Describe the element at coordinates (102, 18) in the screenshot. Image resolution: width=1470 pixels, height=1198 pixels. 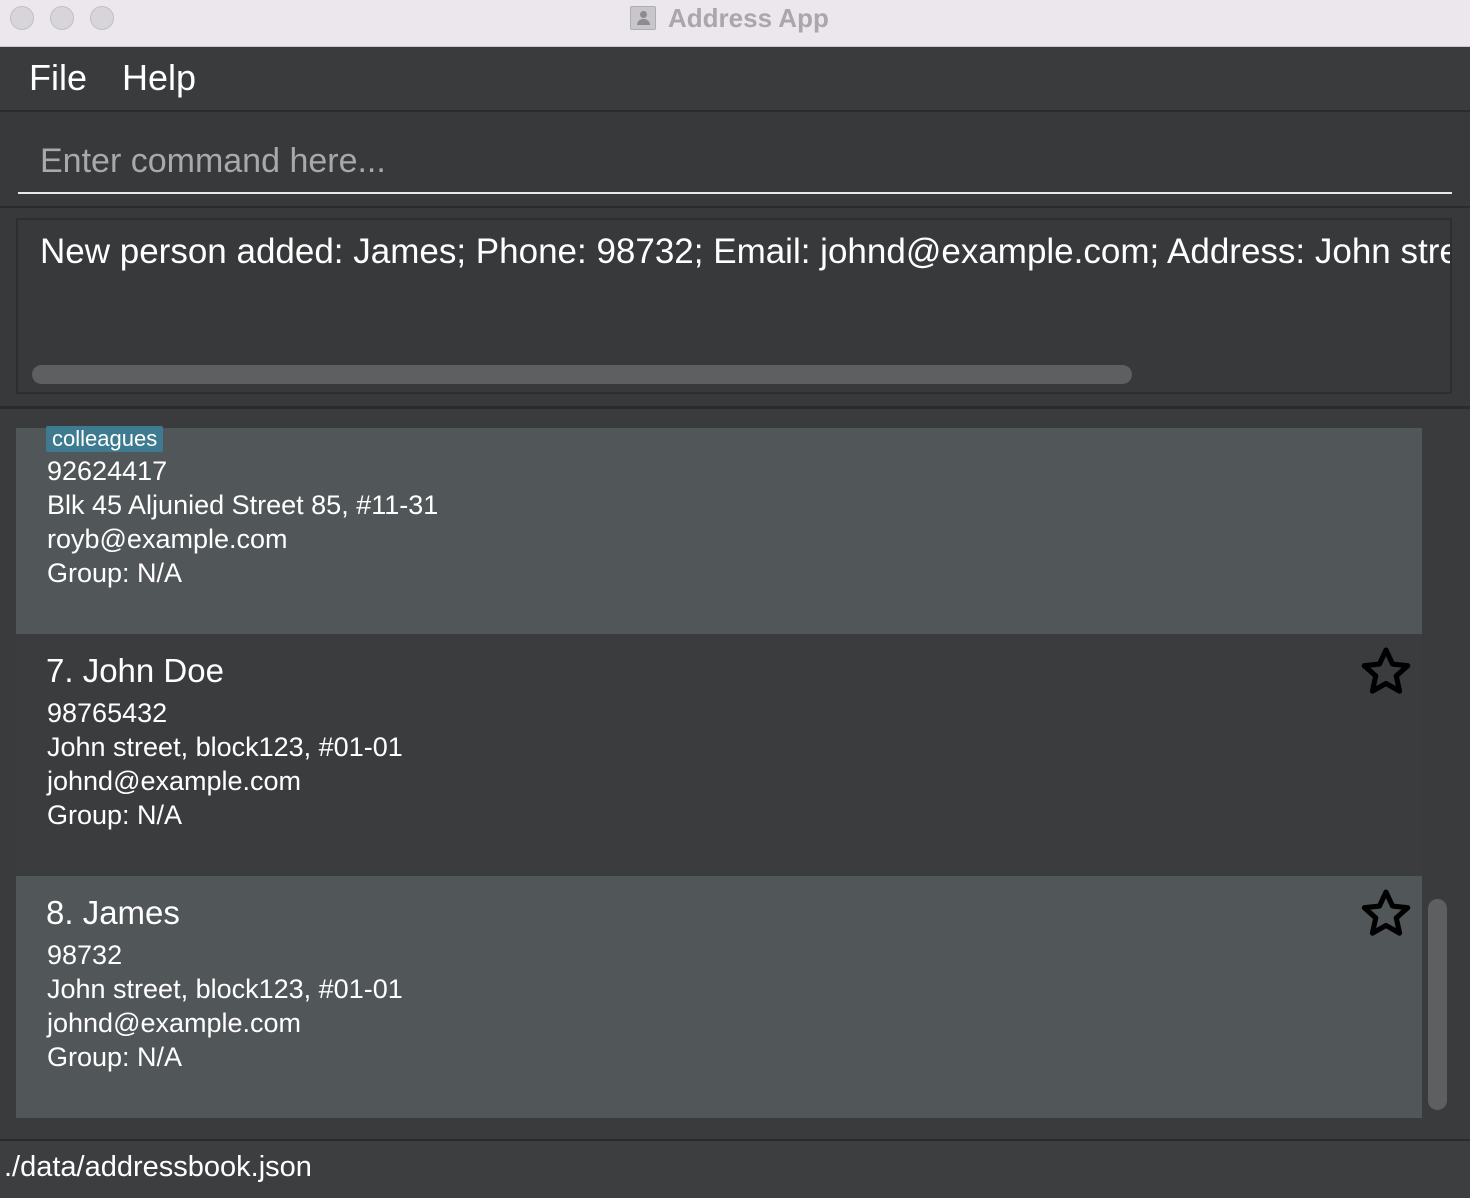
I see `zoom-window-button` at that location.